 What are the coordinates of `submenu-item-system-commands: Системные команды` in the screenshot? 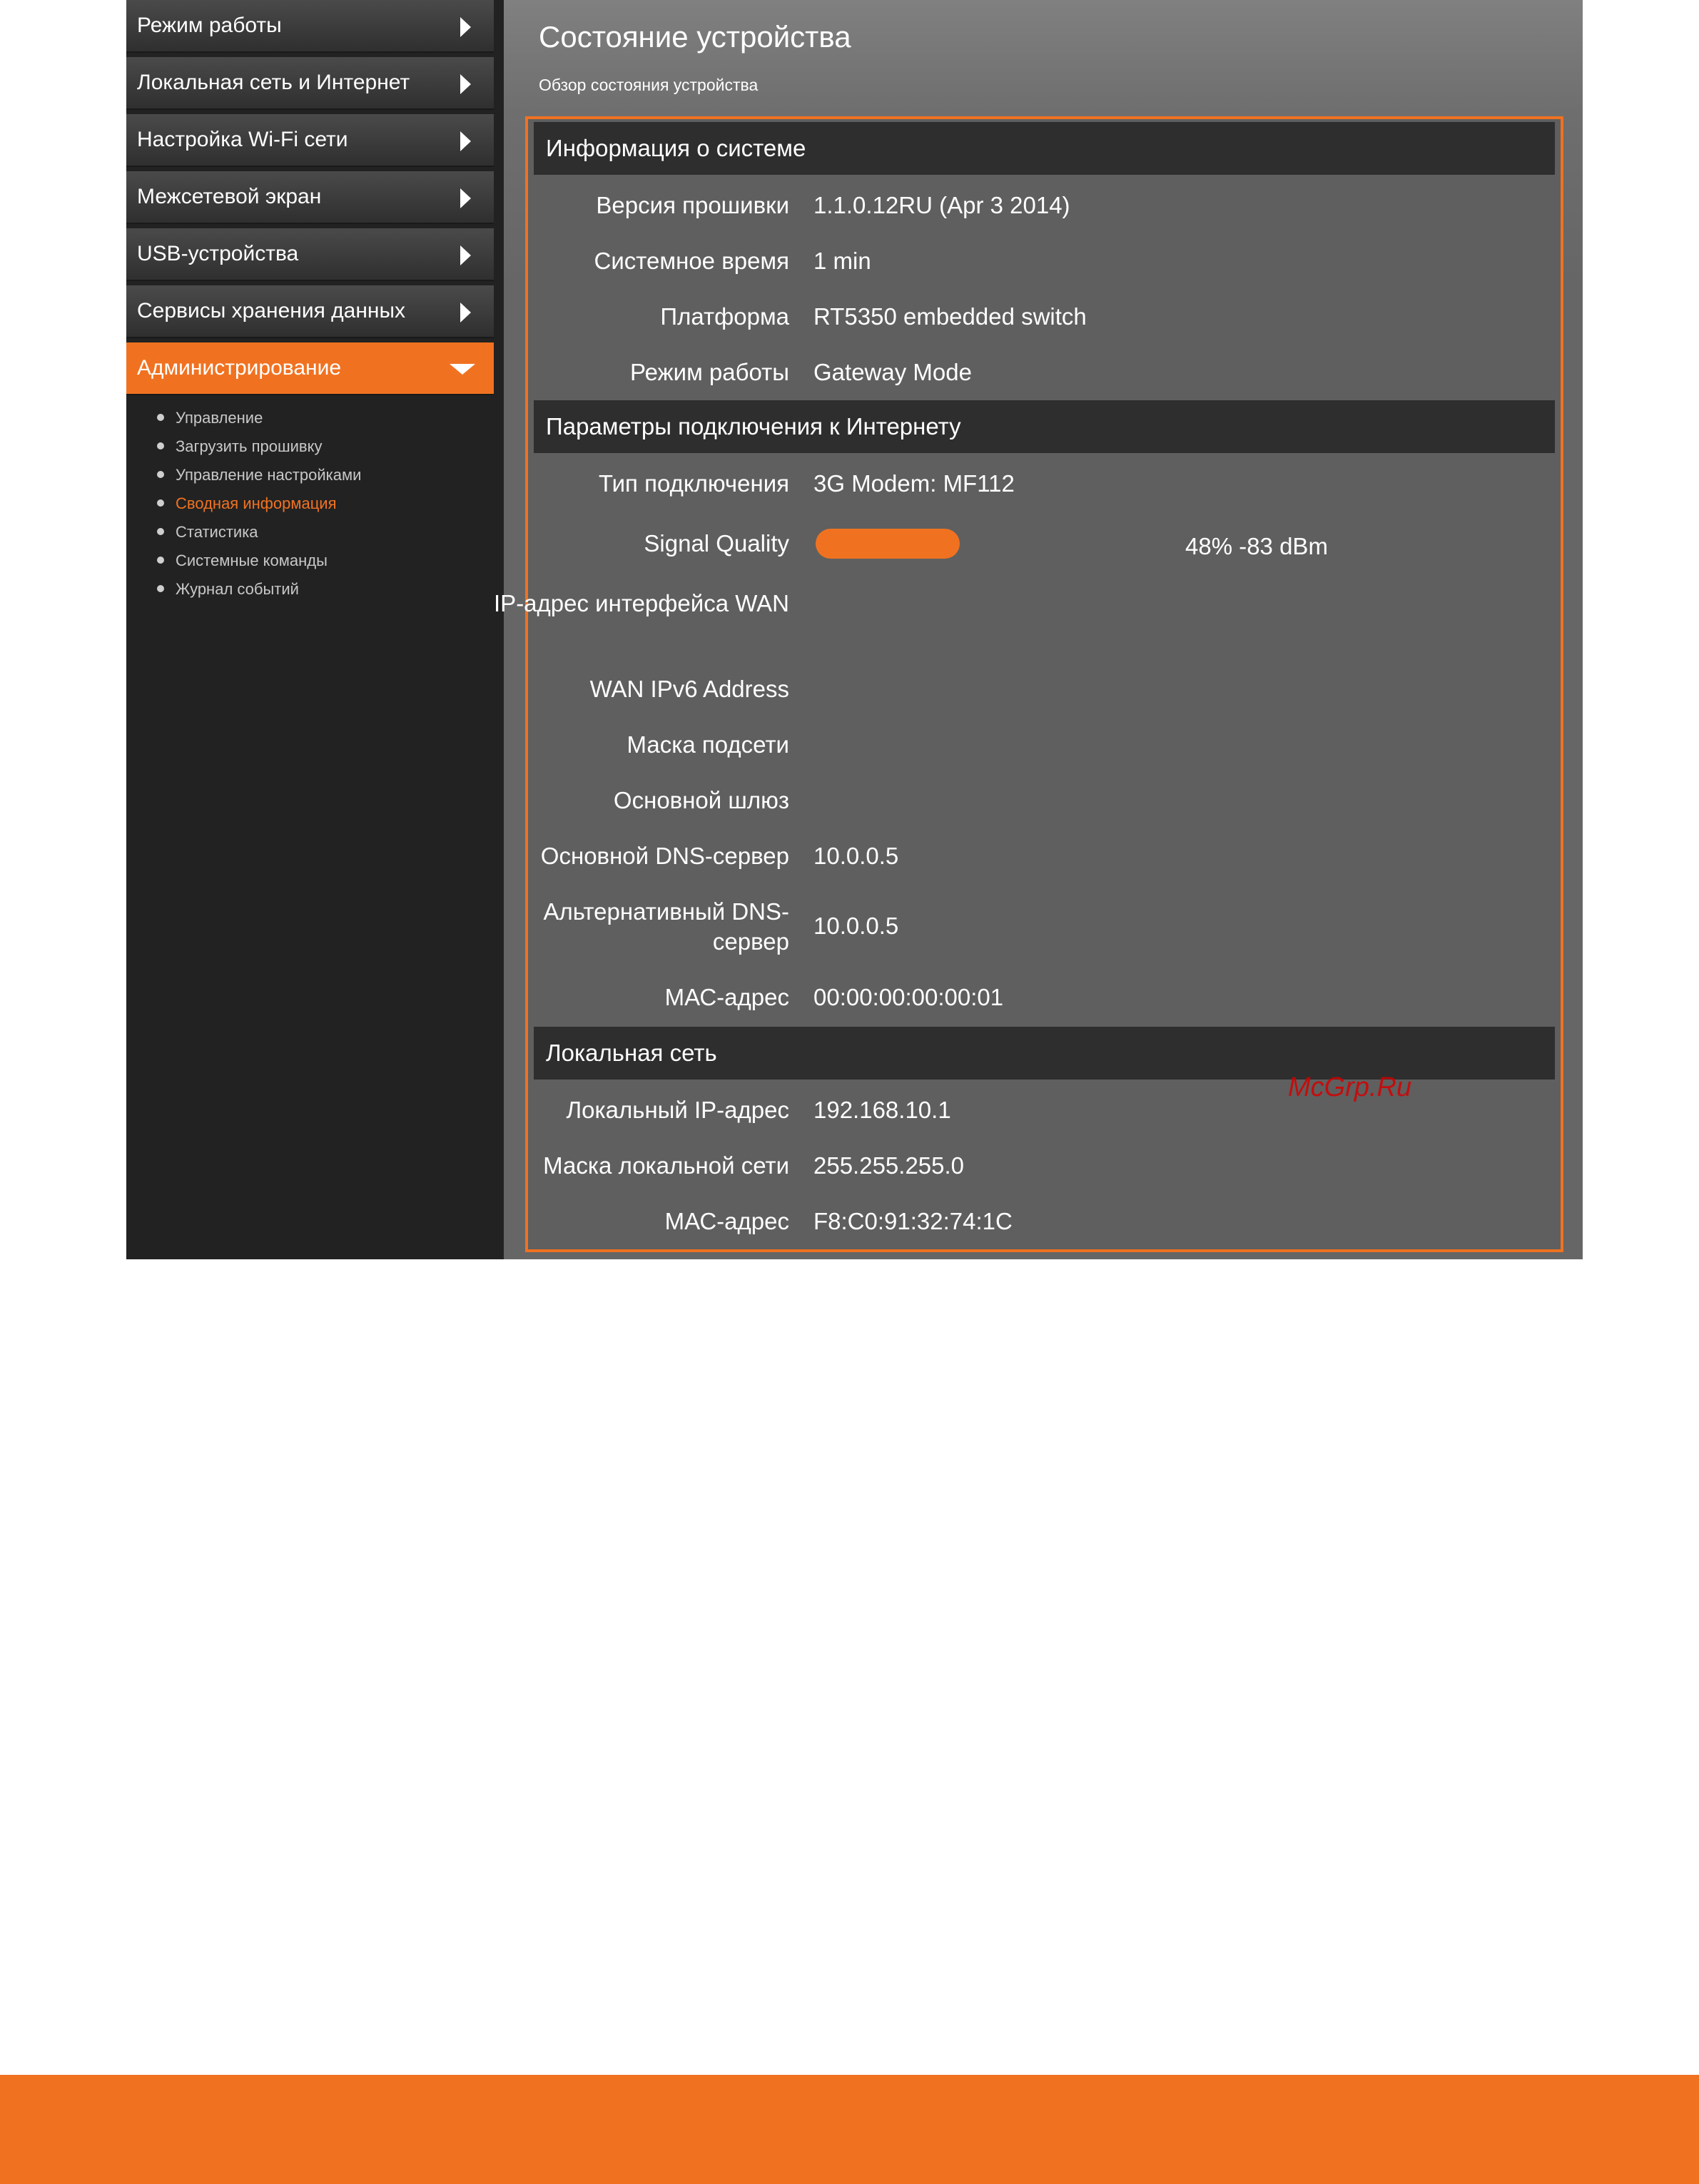 It's located at (304, 562).